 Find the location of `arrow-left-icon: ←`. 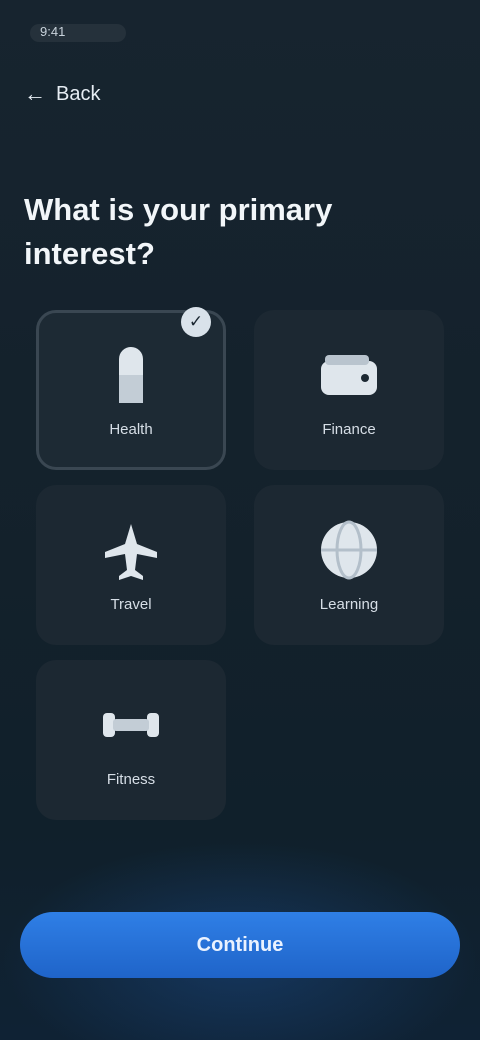

arrow-left-icon: ← is located at coordinates (35, 93).